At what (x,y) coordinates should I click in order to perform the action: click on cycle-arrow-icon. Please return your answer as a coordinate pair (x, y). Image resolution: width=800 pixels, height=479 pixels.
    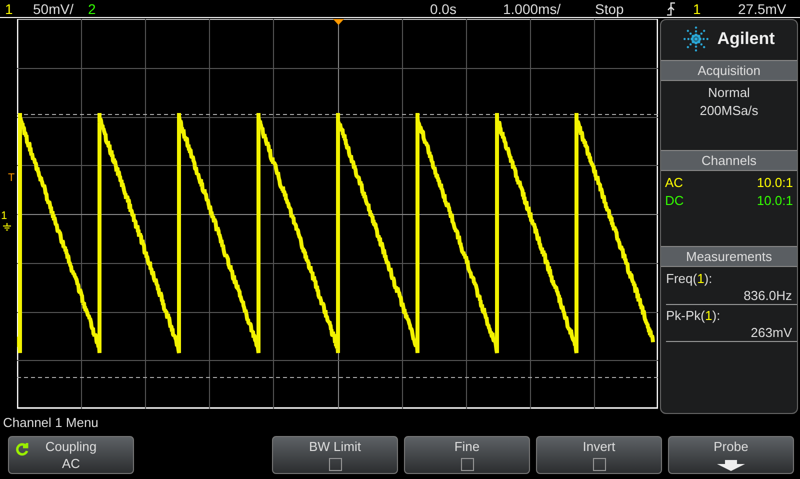
    Looking at the image, I should click on (22, 449).